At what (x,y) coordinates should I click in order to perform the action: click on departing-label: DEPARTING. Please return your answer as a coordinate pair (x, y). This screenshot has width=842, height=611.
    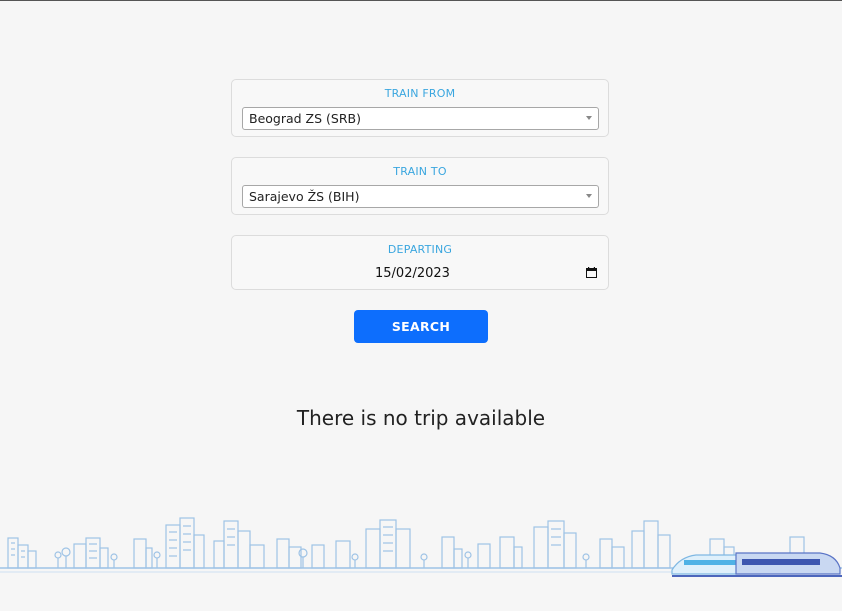
    Looking at the image, I should click on (420, 249).